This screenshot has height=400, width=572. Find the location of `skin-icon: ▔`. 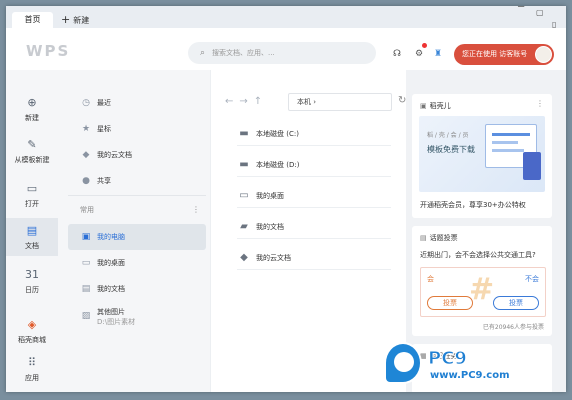

skin-icon: ▔ is located at coordinates (521, 10).